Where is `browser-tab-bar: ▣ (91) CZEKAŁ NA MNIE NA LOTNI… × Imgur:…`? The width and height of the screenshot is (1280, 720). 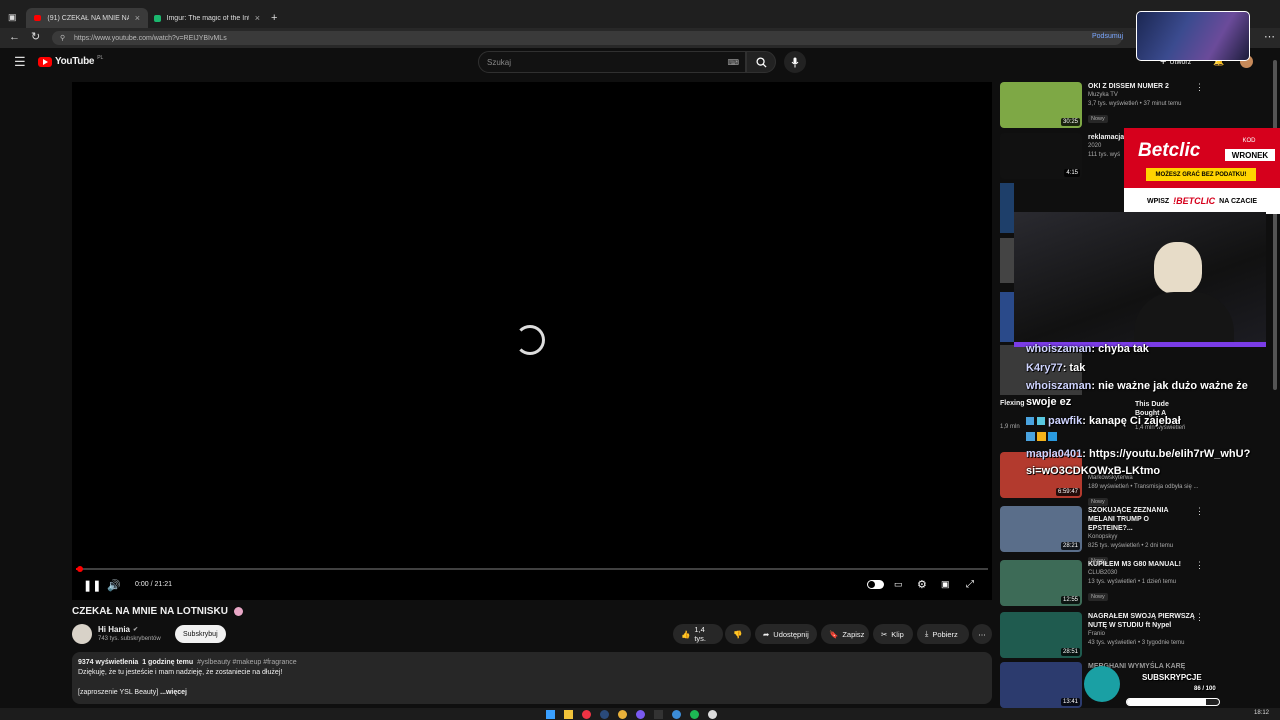
browser-tab-bar: ▣ (91) CZEKAŁ NA MNIE NA LOTNI… × Imgur:… is located at coordinates (640, 14).